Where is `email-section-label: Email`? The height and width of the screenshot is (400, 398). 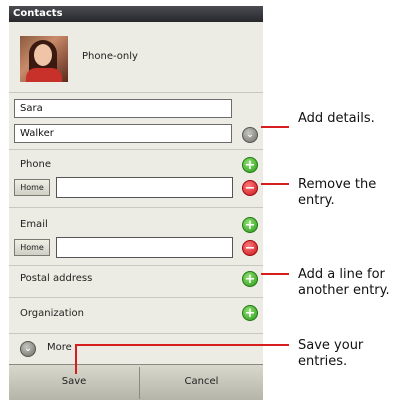
email-section-label: Email is located at coordinates (34, 224).